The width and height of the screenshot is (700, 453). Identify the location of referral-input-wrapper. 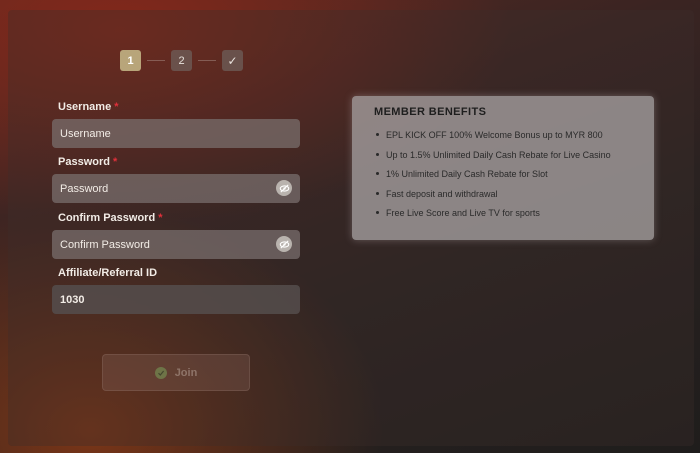
(176, 299).